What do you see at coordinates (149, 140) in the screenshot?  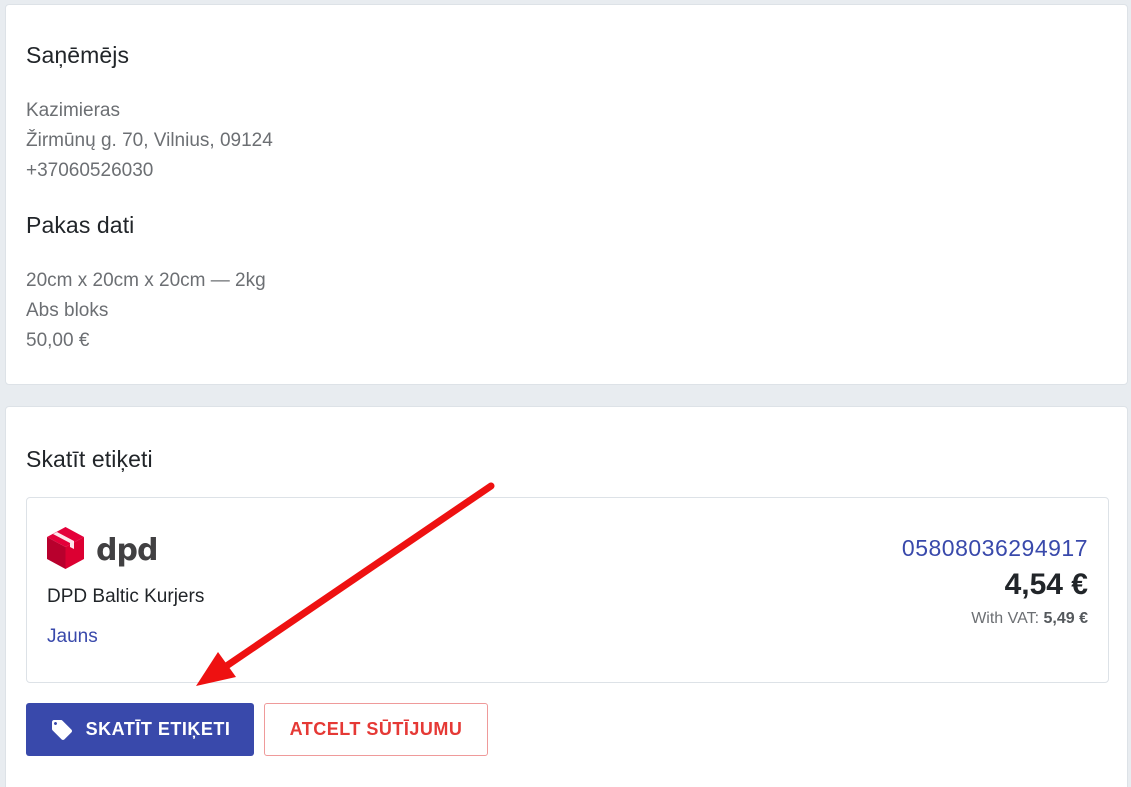 I see `recipient-address: Žirmūnų g. 70, Vilnius, 09124` at bounding box center [149, 140].